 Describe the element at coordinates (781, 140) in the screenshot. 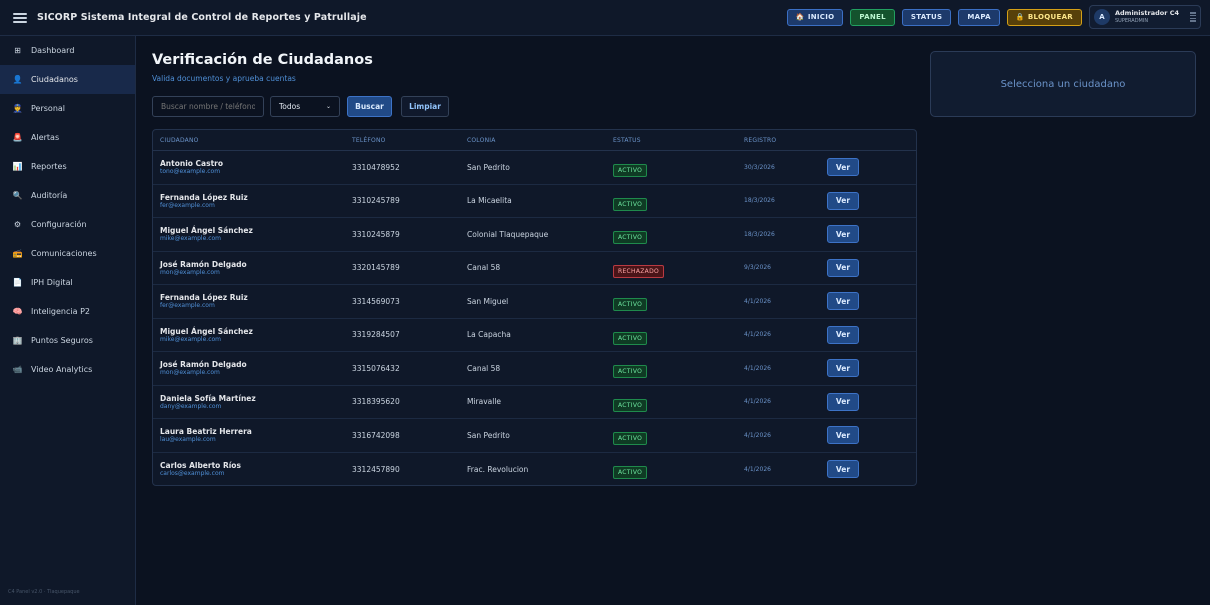

I see `header-registro: REGISTRO` at that location.